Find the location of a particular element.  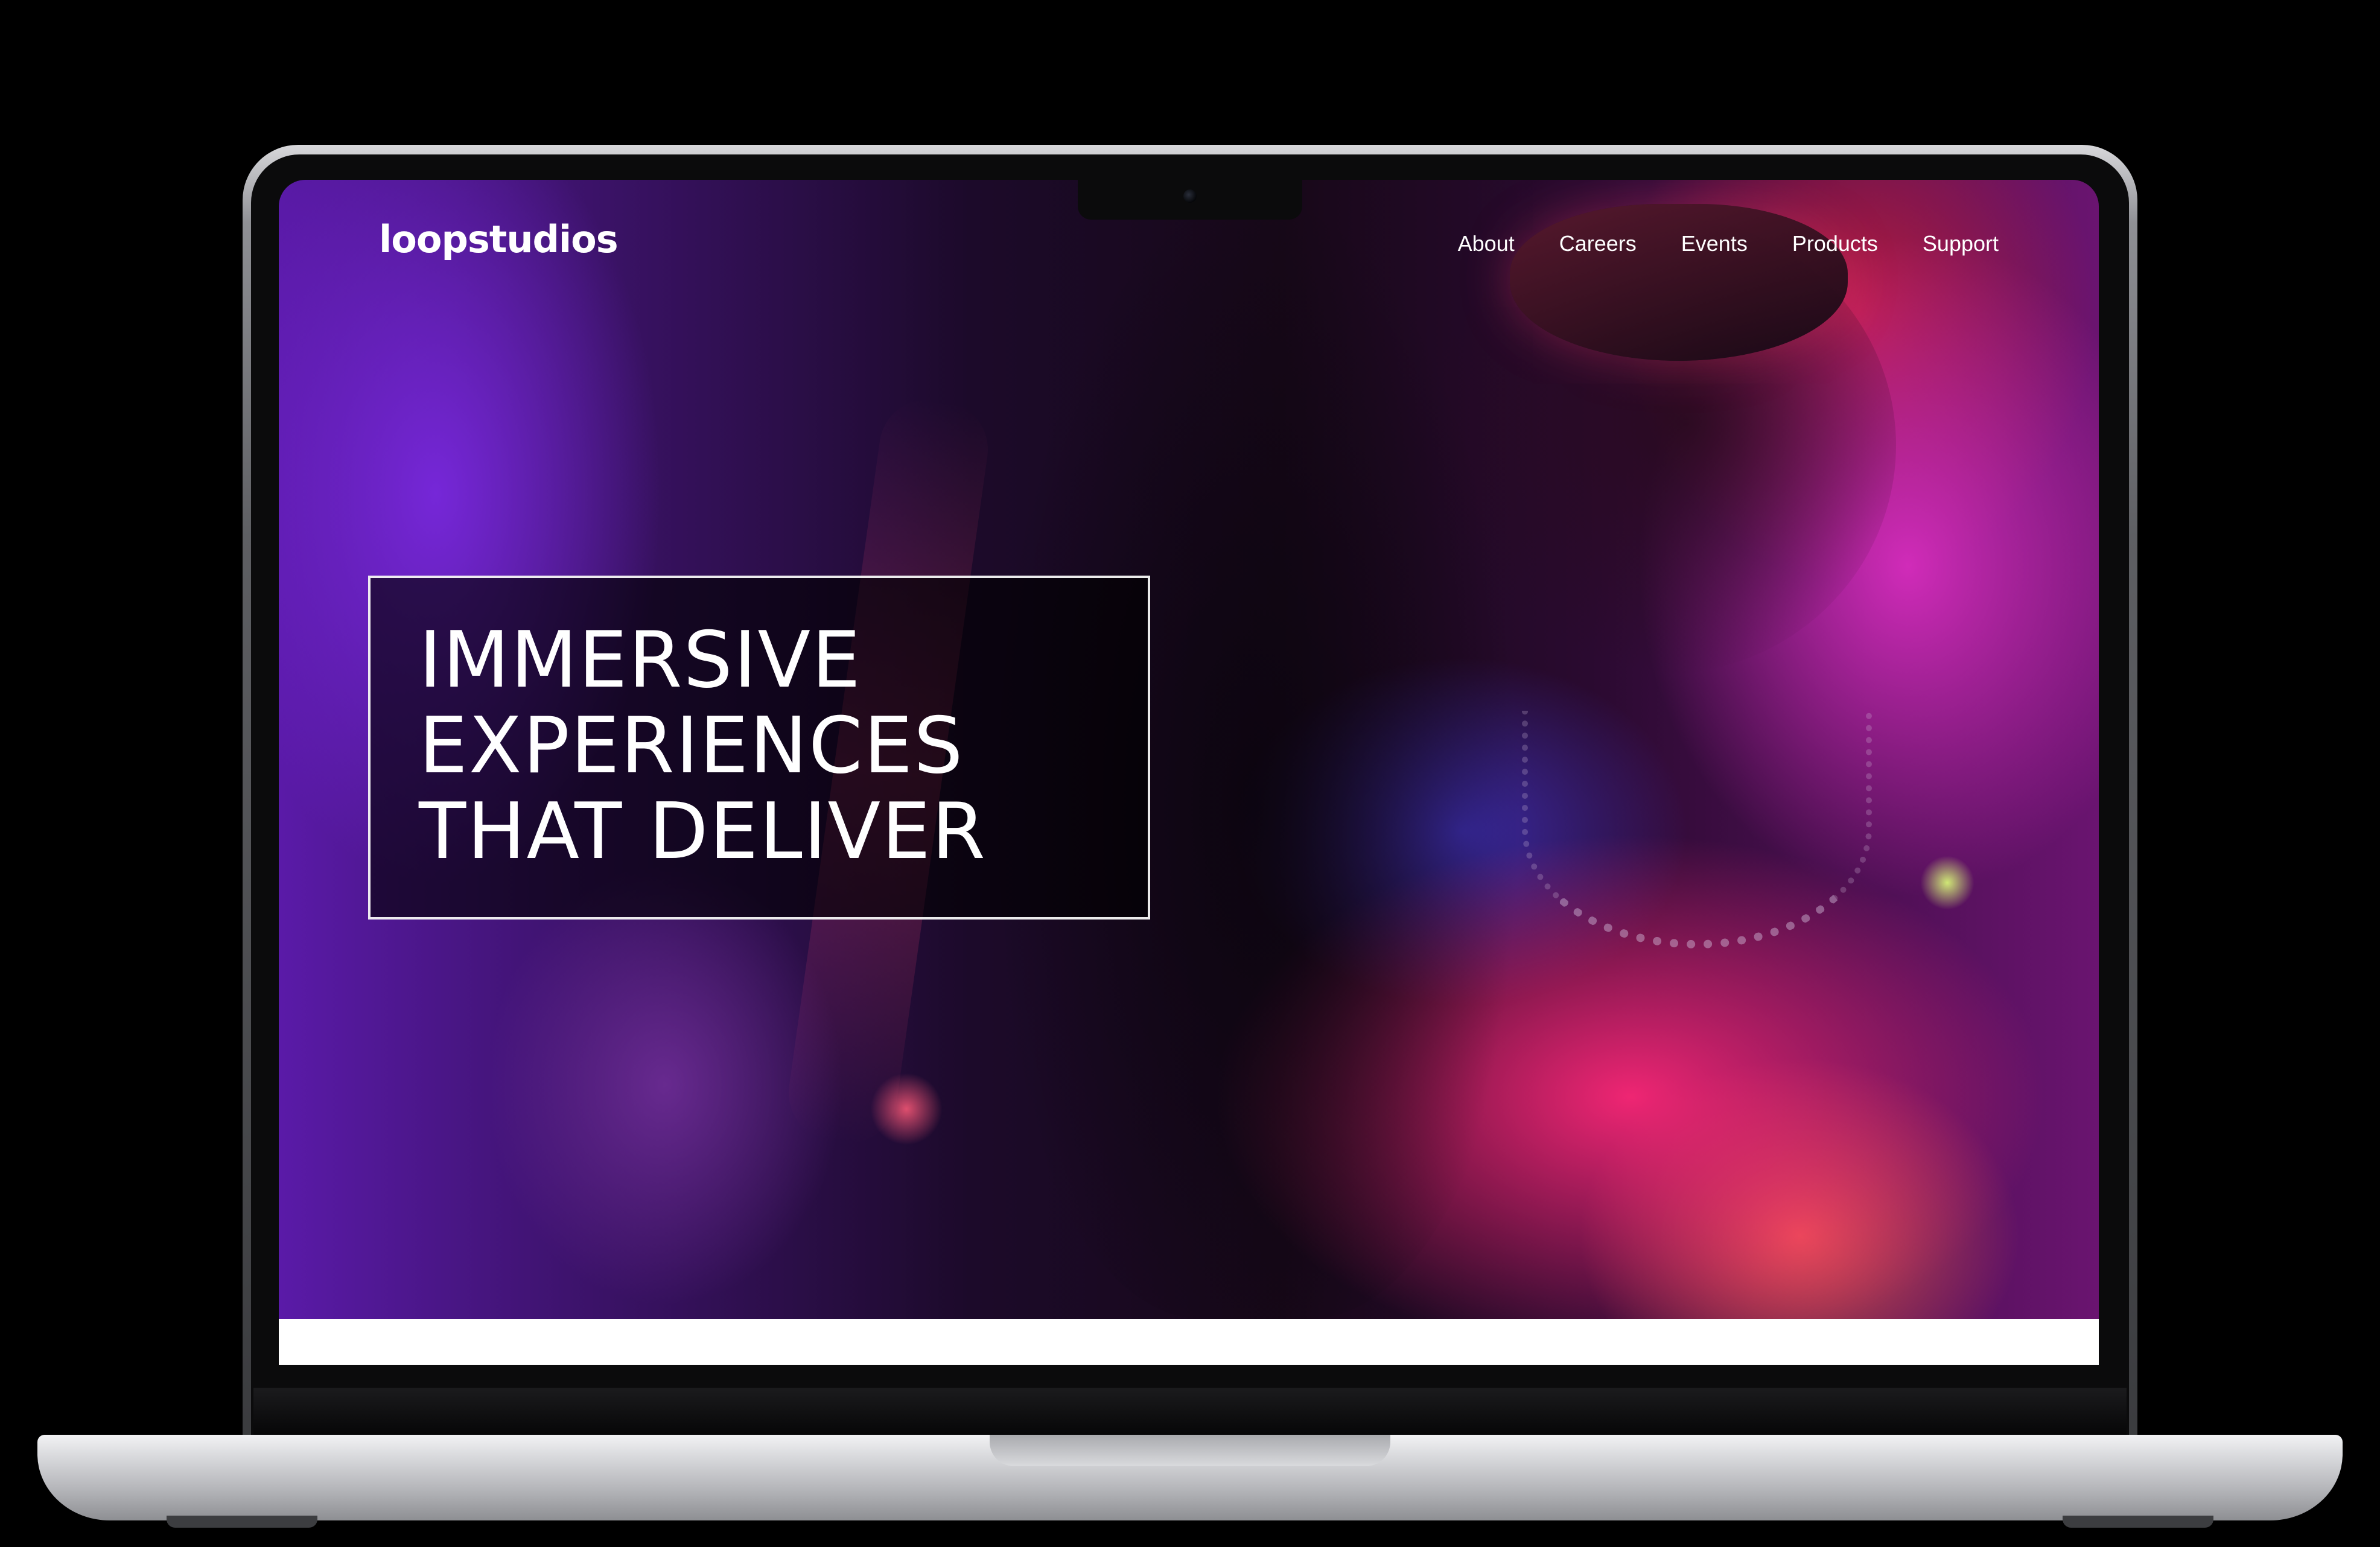

screen-notch is located at coordinates (1190, 200).